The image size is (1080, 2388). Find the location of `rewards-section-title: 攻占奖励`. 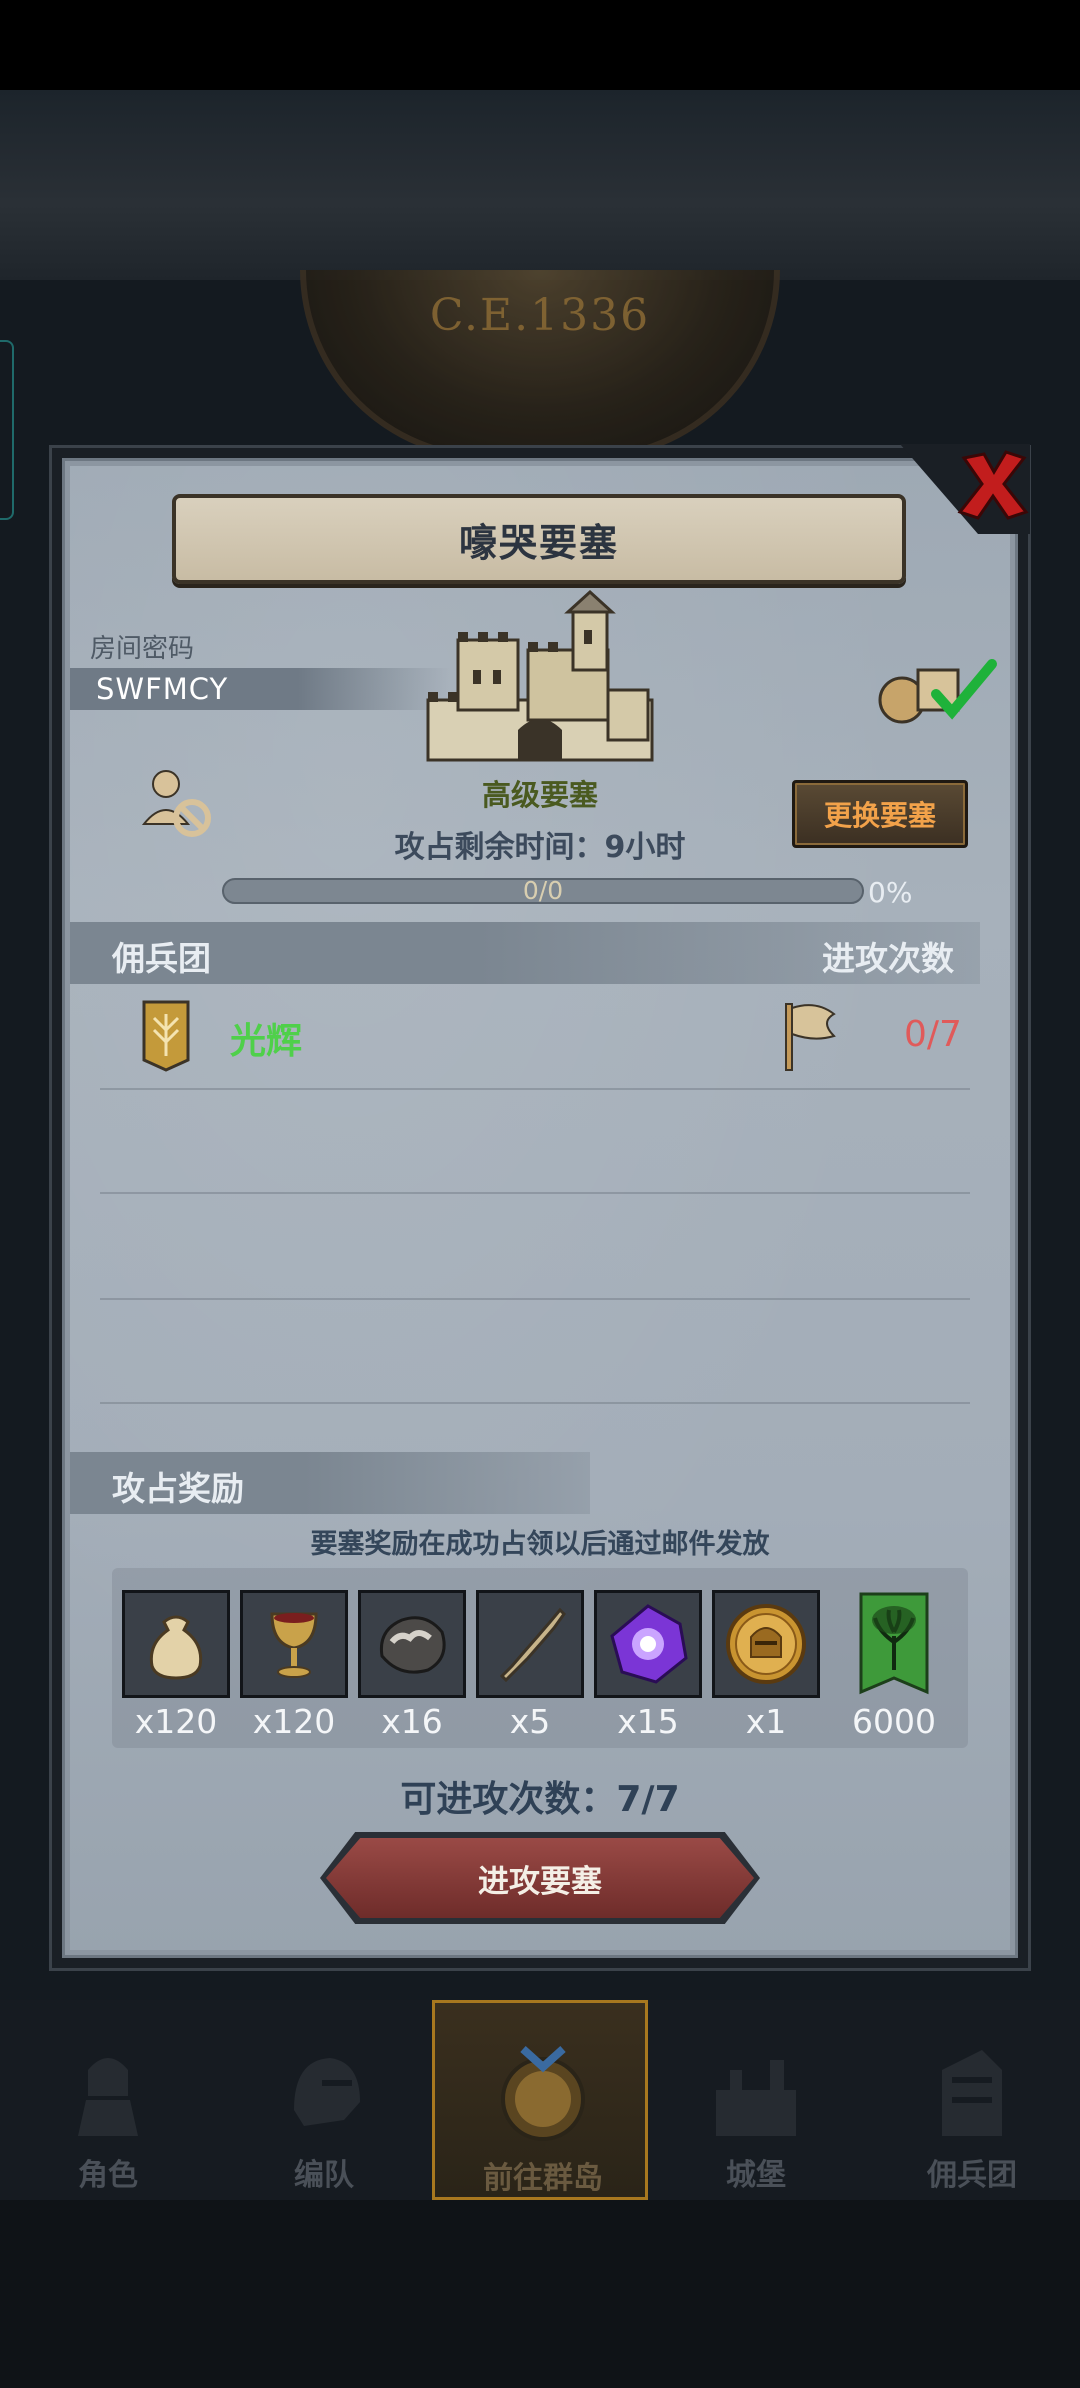

rewards-section-title: 攻占奖励 is located at coordinates (178, 1488).